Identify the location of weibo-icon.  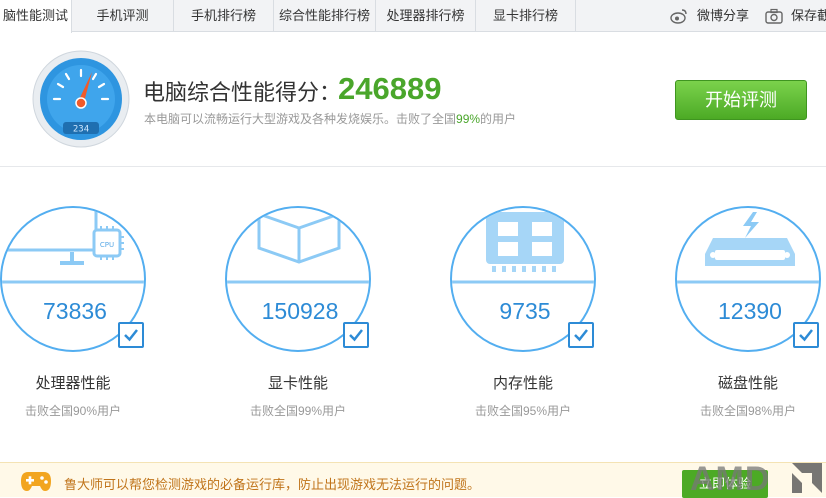
(678, 16).